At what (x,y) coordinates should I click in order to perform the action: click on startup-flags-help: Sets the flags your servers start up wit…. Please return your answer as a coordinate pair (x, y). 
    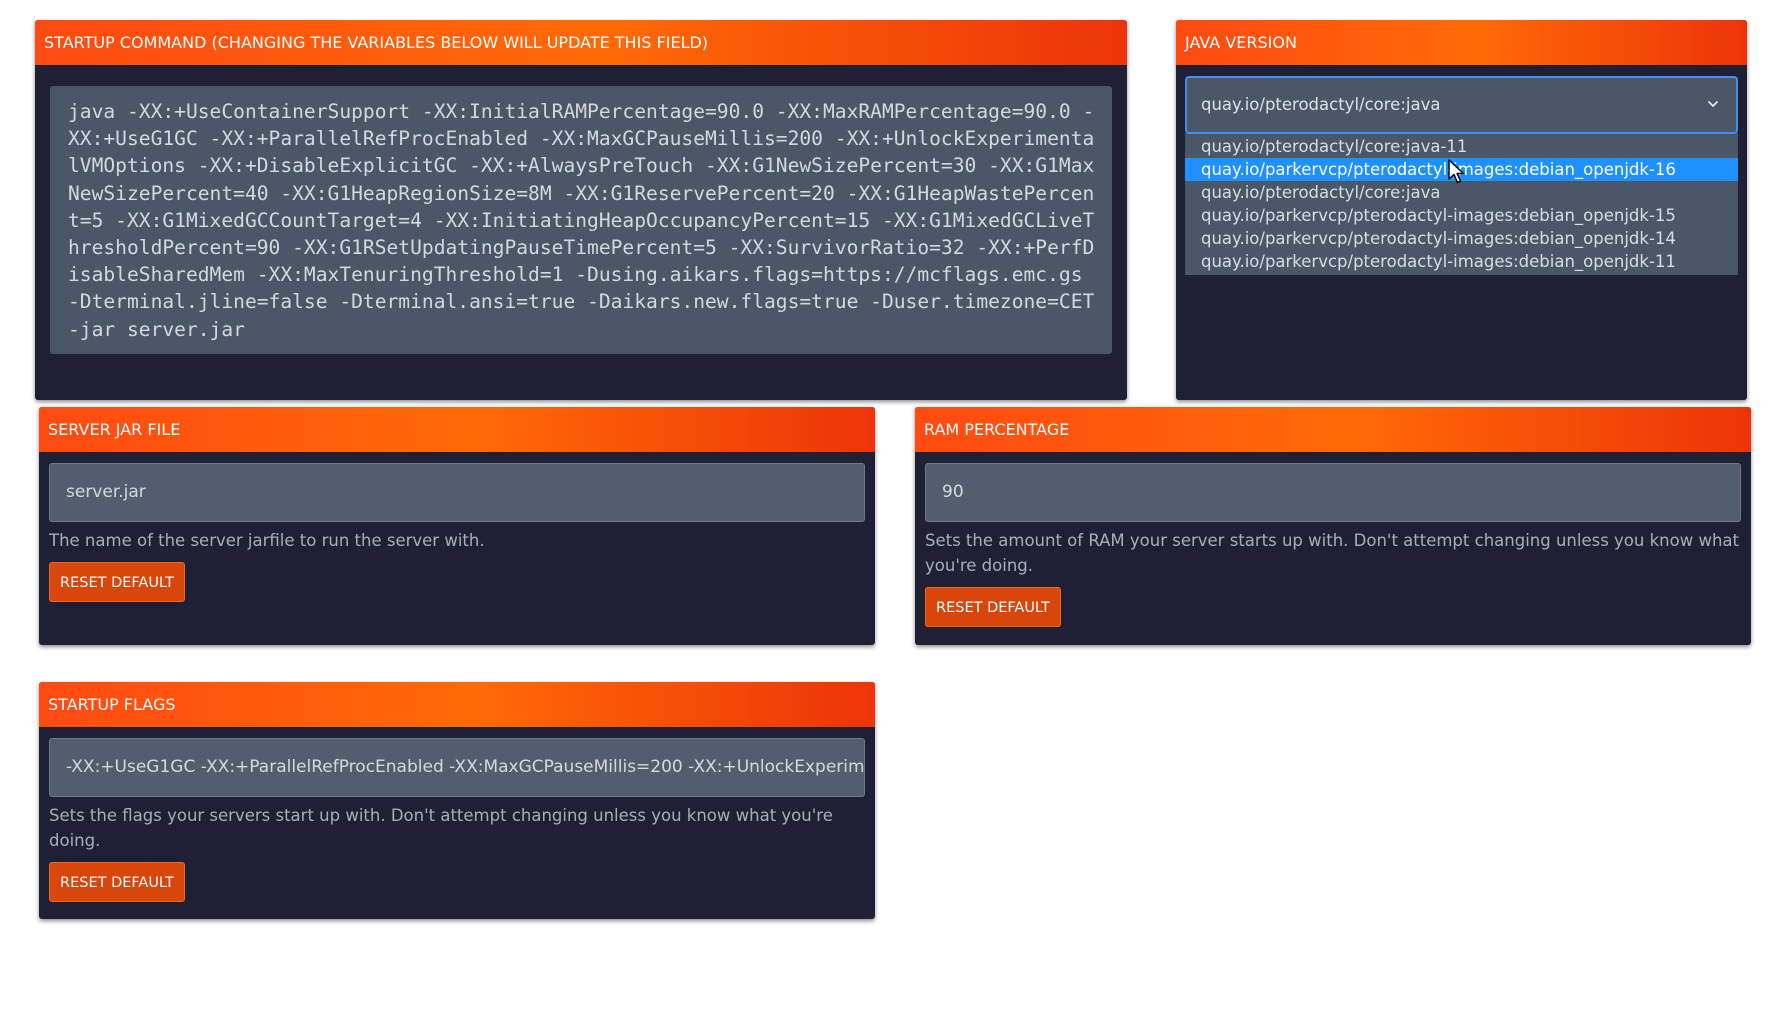
    Looking at the image, I should click on (441, 828).